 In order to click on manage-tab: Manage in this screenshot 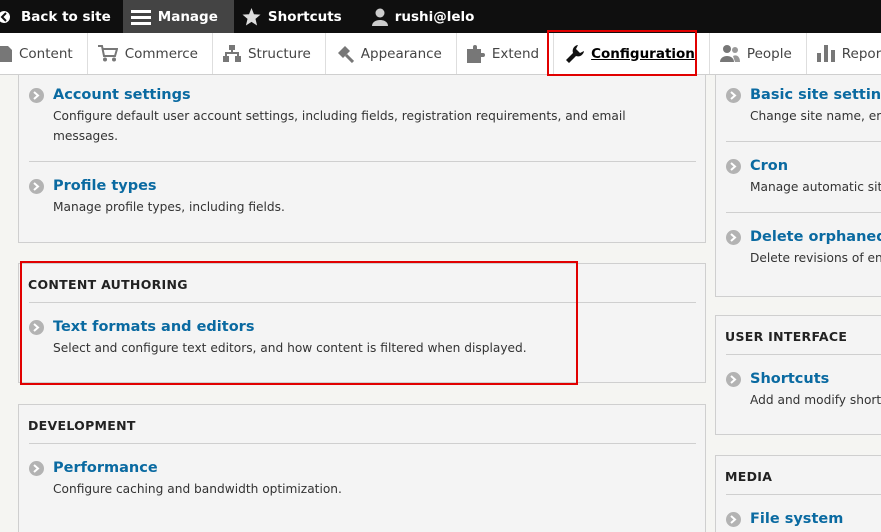, I will do `click(178, 16)`.